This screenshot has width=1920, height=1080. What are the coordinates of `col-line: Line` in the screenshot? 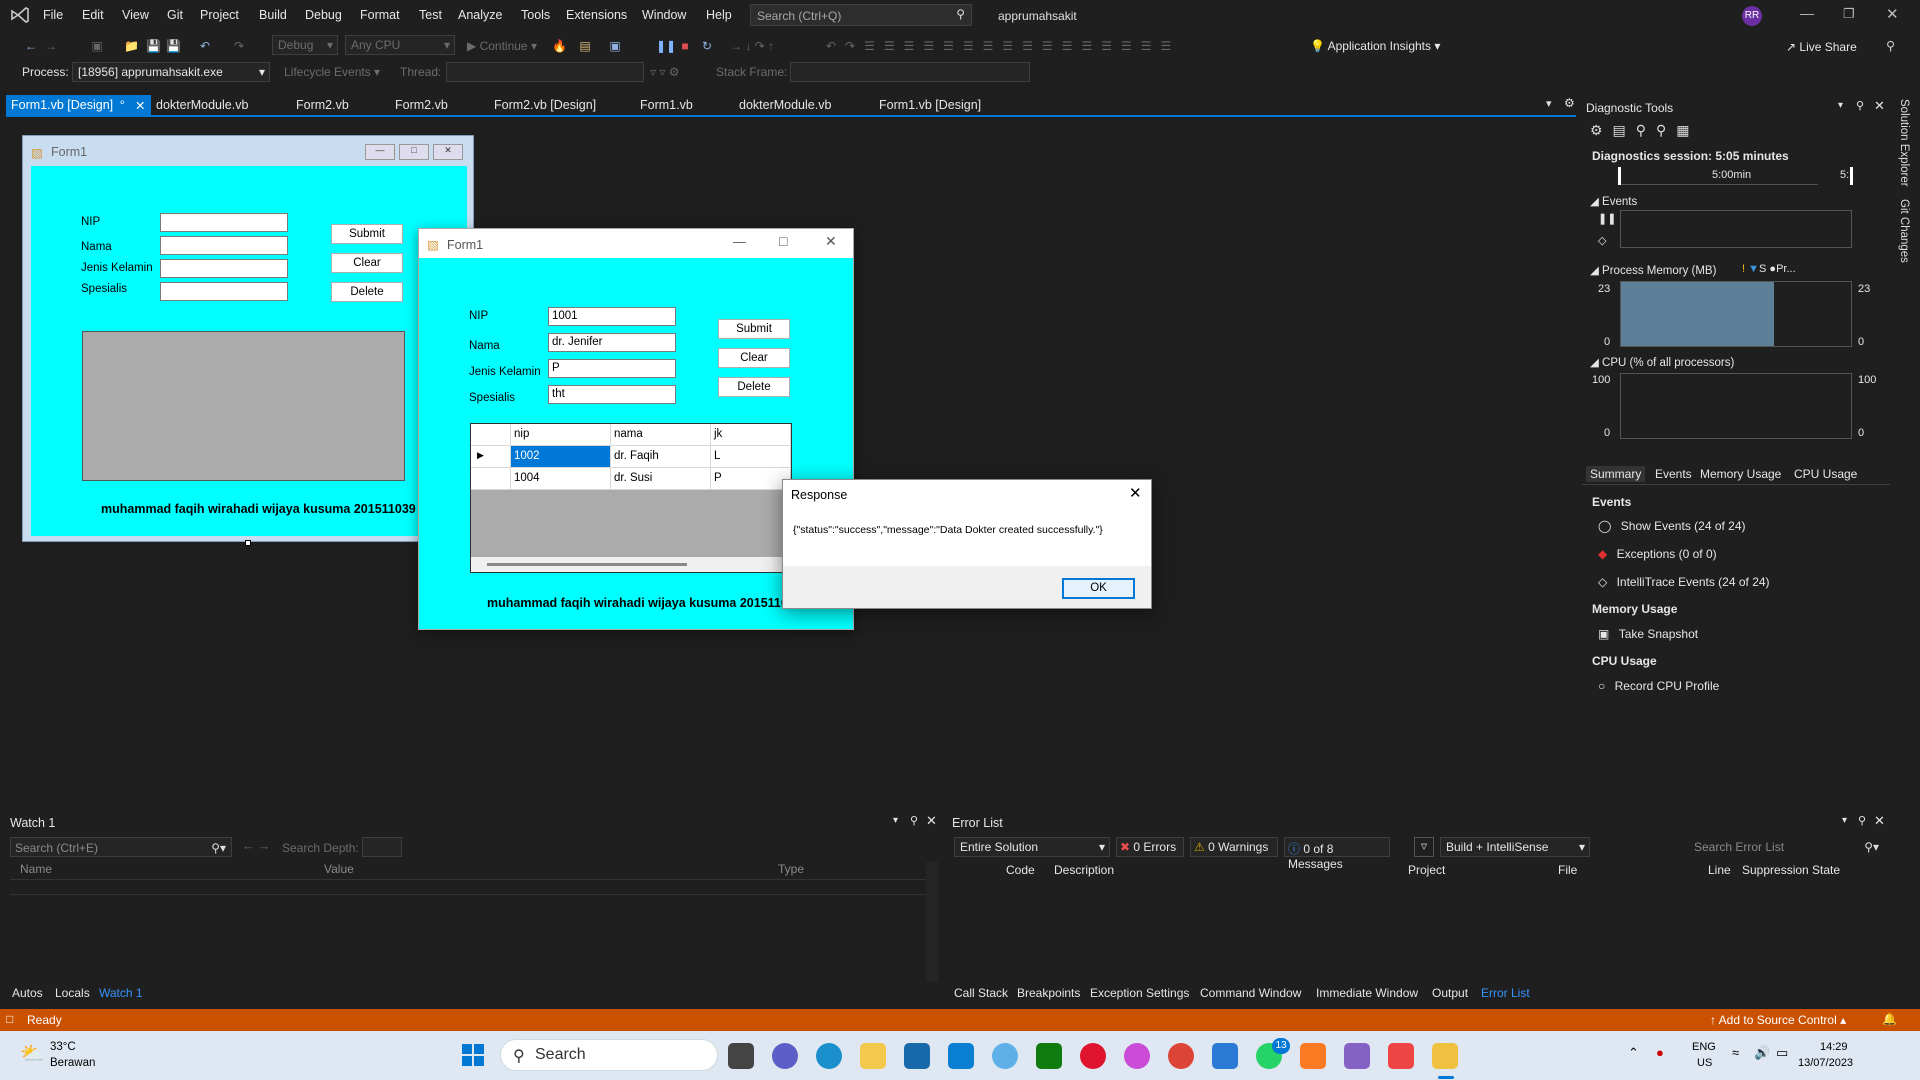 It's located at (1719, 870).